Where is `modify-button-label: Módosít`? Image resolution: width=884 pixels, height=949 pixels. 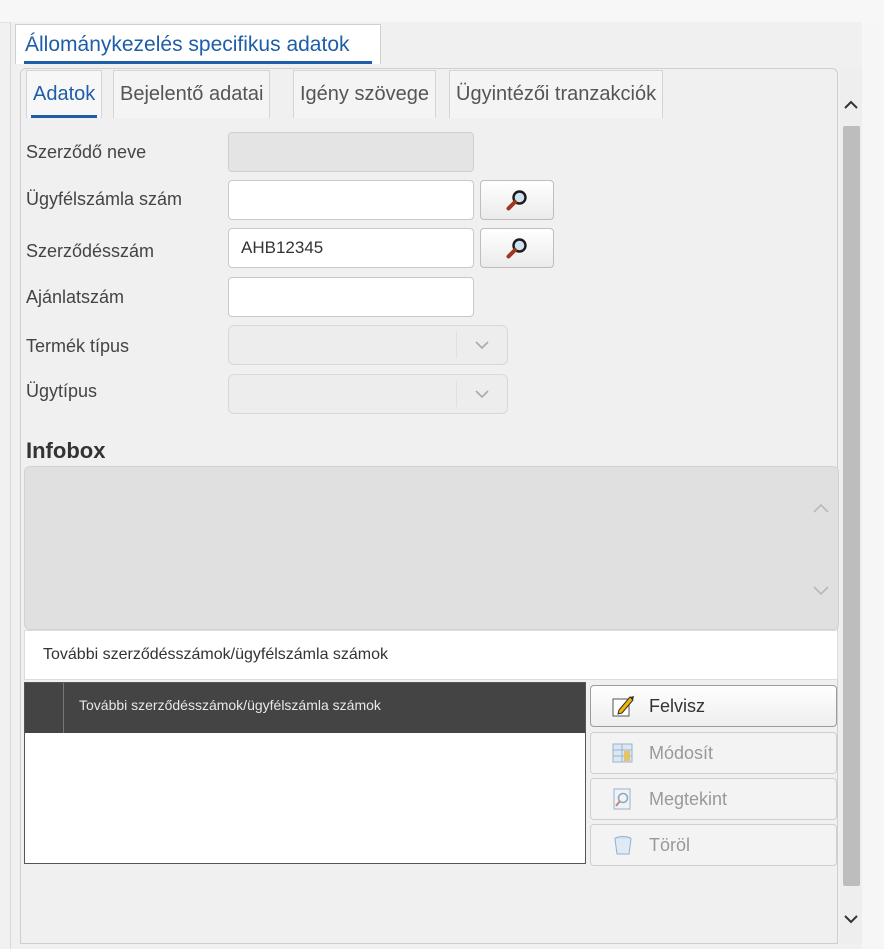 modify-button-label: Módosít is located at coordinates (681, 752).